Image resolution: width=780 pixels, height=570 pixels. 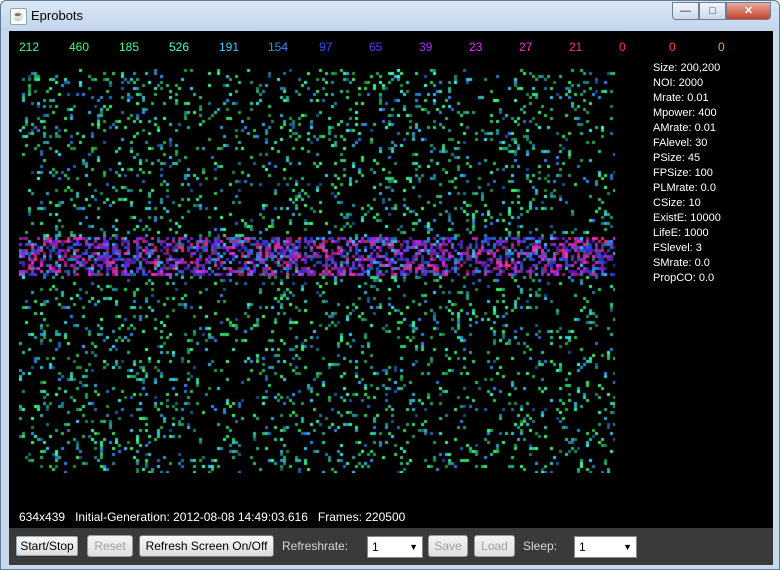 I want to click on population-count: 526, so click(x=179, y=47).